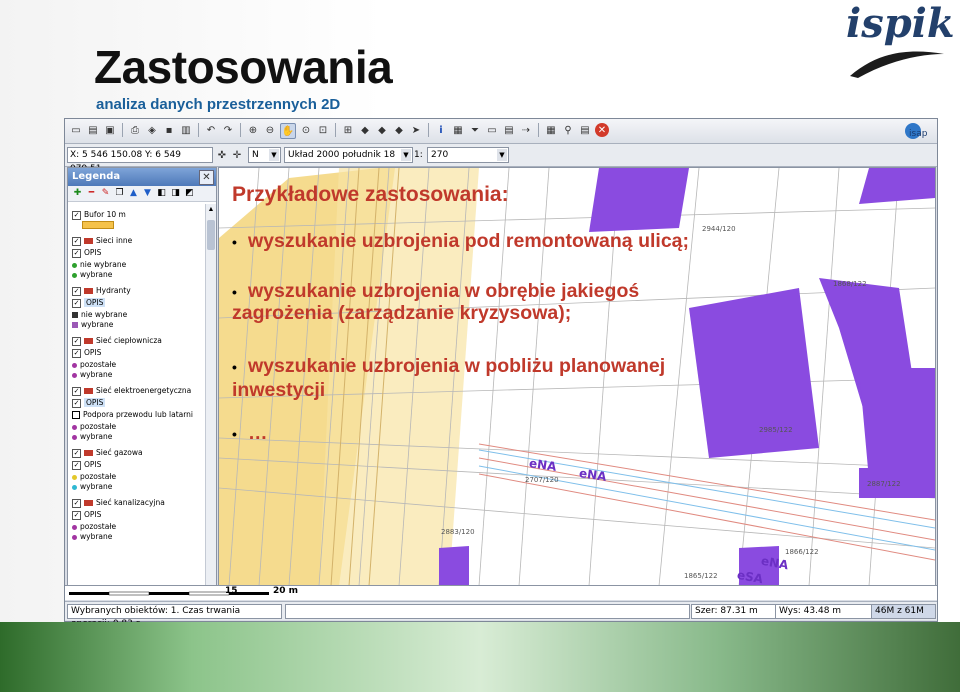 The image size is (960, 692). Describe the element at coordinates (107, 453) in the screenshot. I see `legend-item-siec-gazowa: ✓ Sieć gazowa` at that location.